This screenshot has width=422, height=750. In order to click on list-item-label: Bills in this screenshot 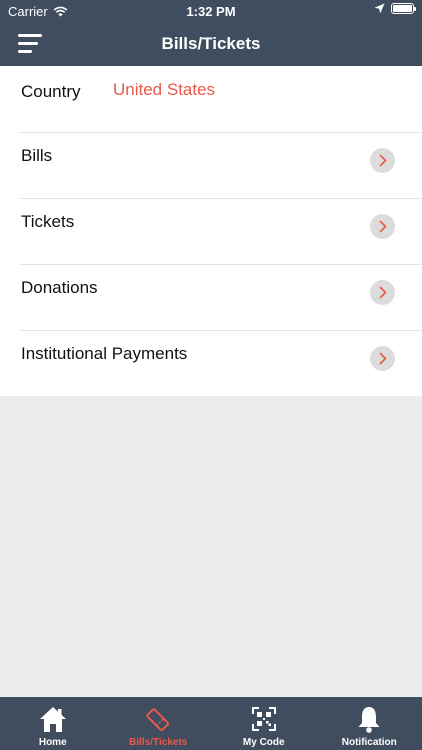, I will do `click(37, 155)`.